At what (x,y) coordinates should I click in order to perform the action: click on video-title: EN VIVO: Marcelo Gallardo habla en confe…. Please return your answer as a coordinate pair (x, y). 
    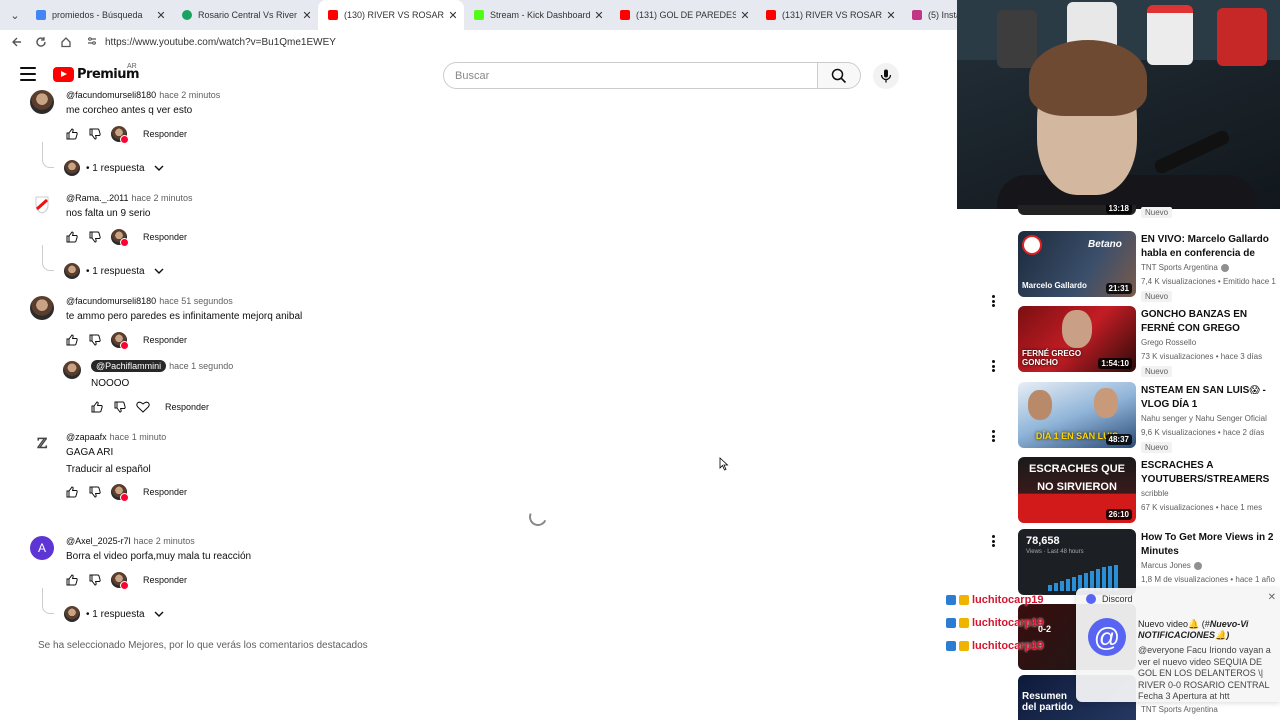
    Looking at the image, I should click on (1210, 247).